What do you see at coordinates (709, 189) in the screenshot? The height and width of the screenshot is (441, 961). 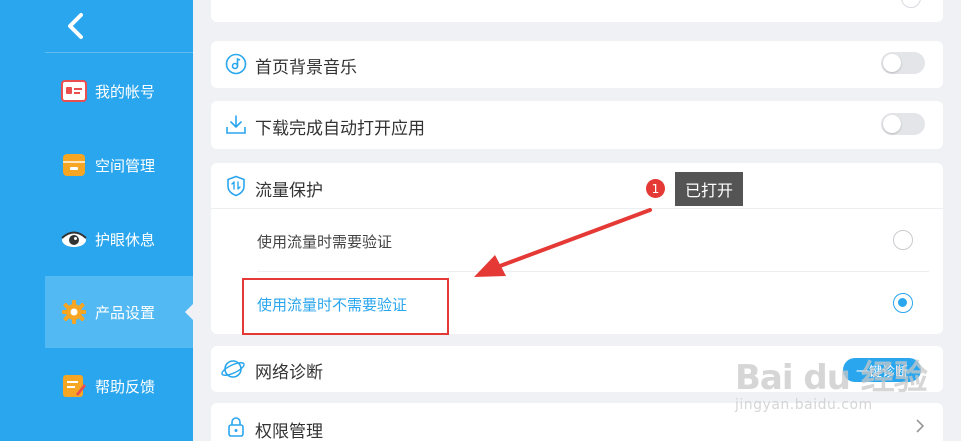 I see `annotation-callout: 已打开` at bounding box center [709, 189].